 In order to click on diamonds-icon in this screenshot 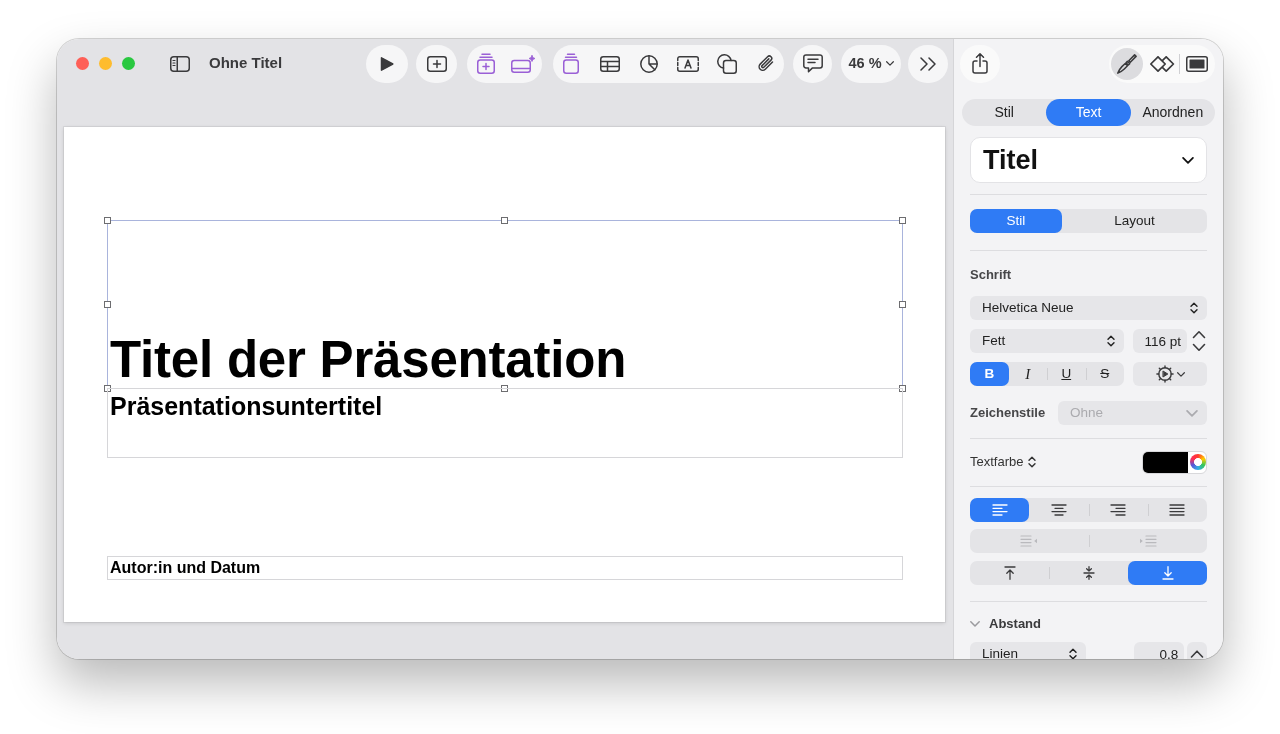, I will do `click(1162, 63)`.